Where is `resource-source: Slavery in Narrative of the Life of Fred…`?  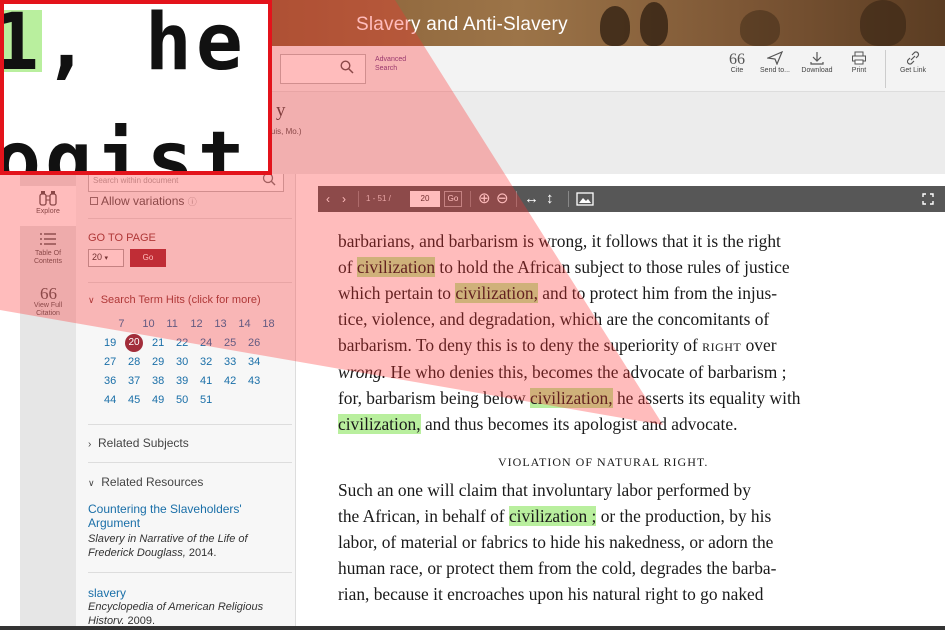
resource-source: Slavery in Narrative of the Life of Fred… is located at coordinates (168, 546).